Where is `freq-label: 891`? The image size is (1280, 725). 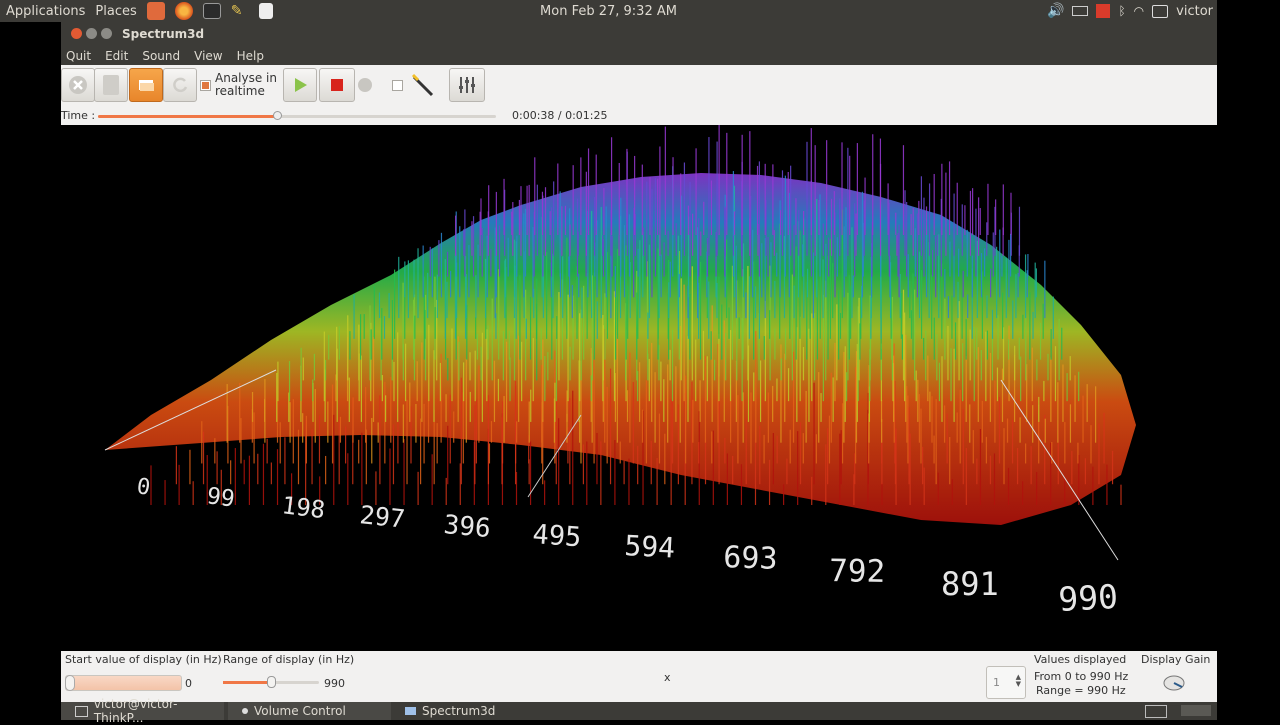
freq-label: 891 is located at coordinates (970, 584).